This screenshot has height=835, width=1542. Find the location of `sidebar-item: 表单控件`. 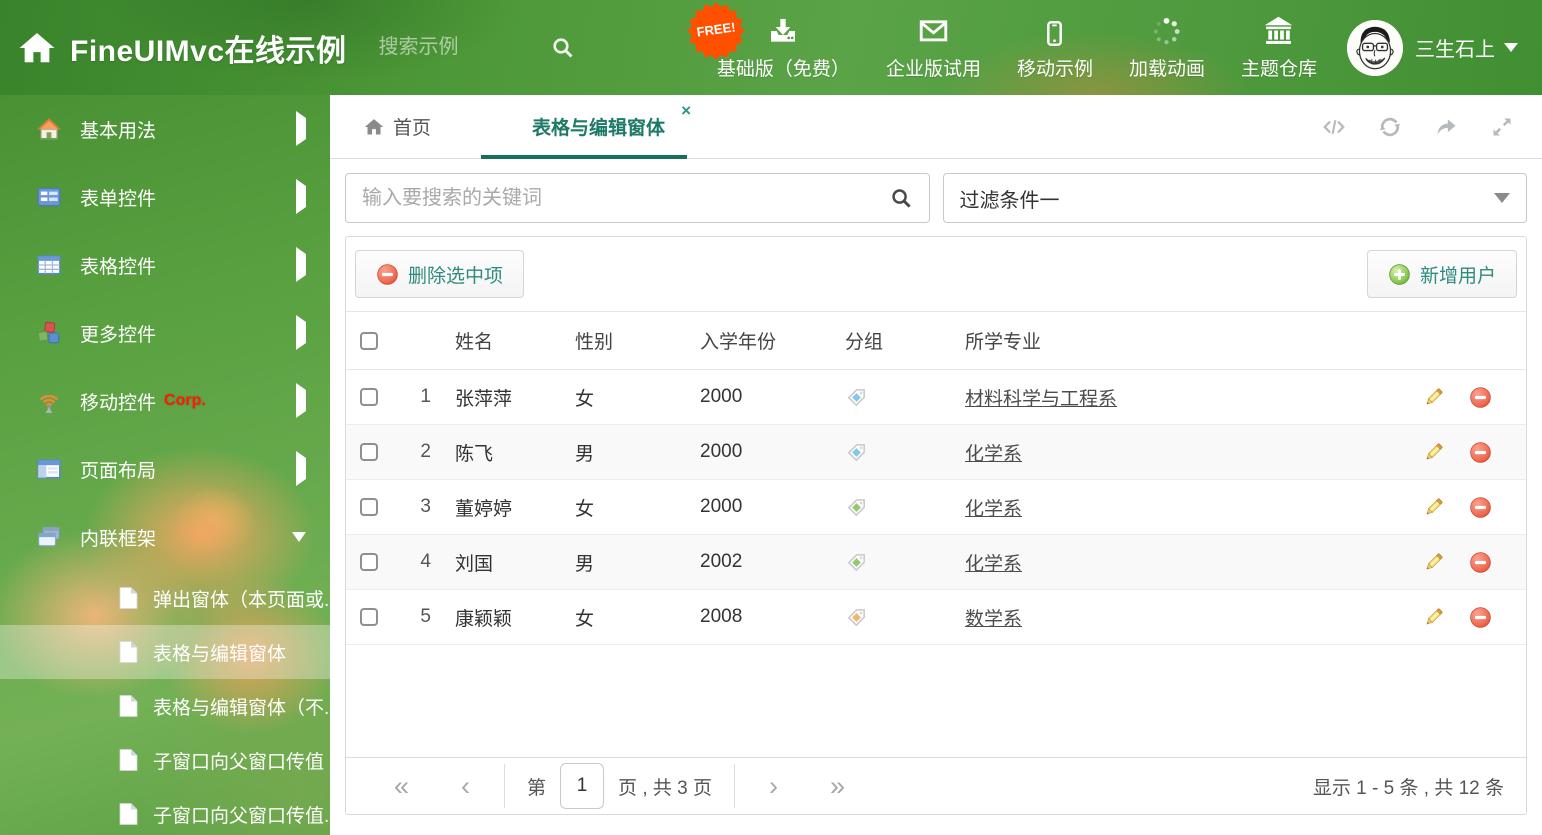

sidebar-item: 表单控件 is located at coordinates (165, 197).